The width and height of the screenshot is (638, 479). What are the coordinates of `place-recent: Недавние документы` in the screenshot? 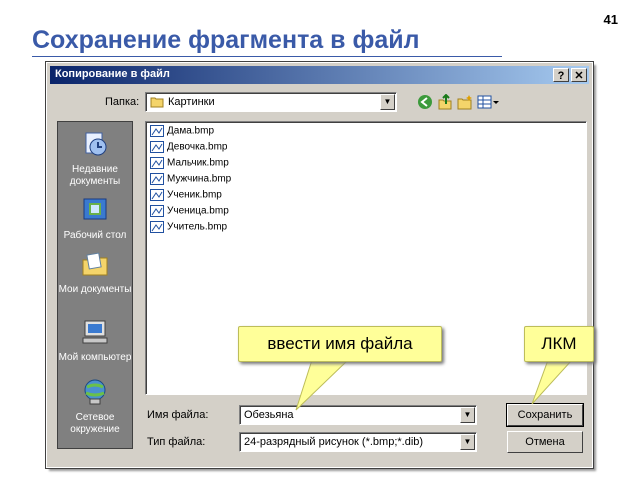 It's located at (95, 159).